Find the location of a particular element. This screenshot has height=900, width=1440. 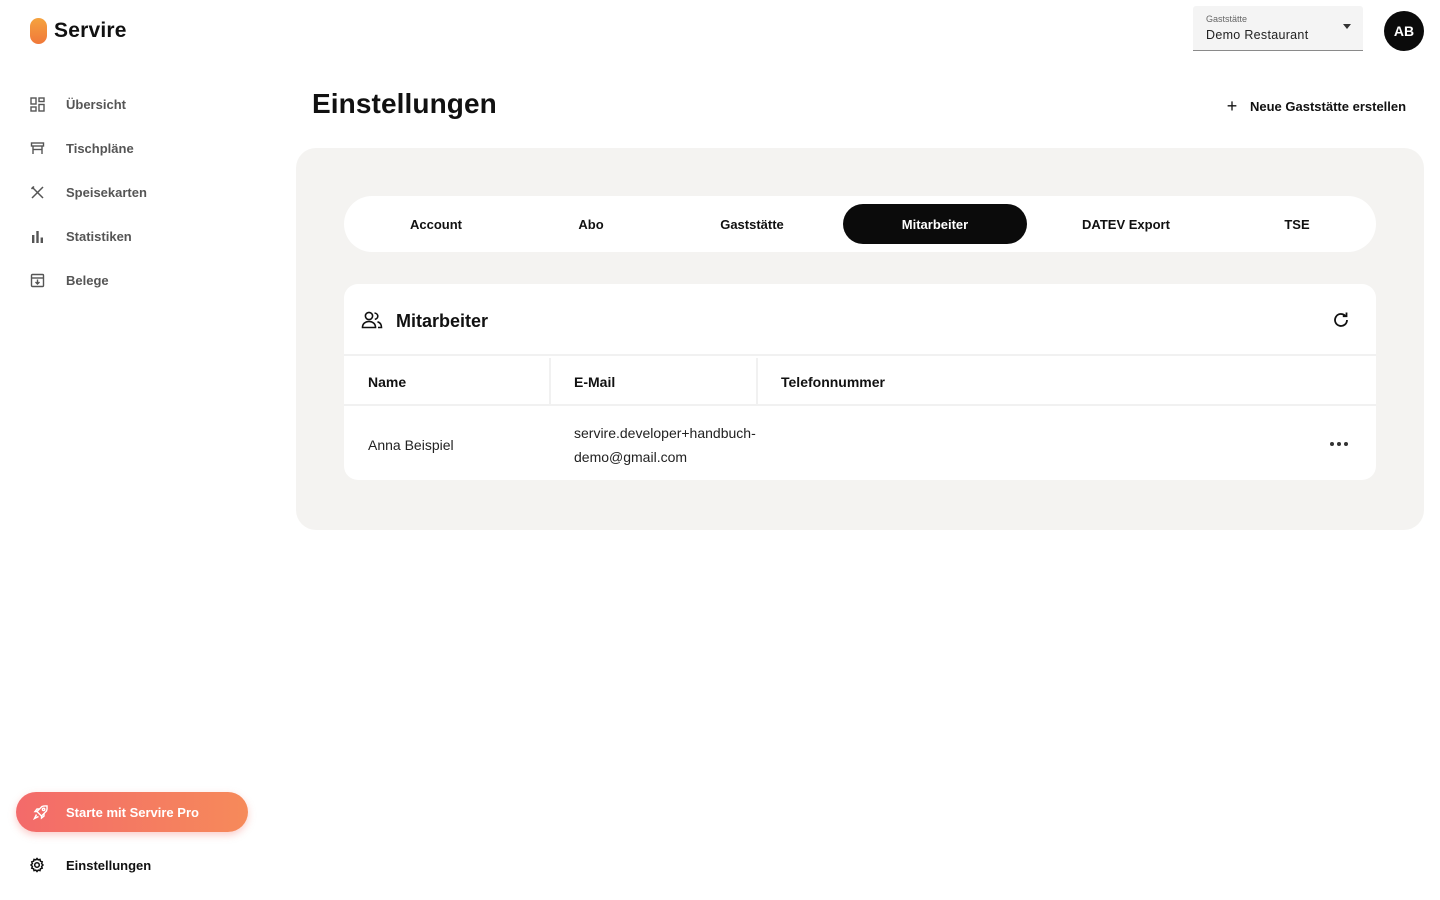

users-icon is located at coordinates (372, 320).